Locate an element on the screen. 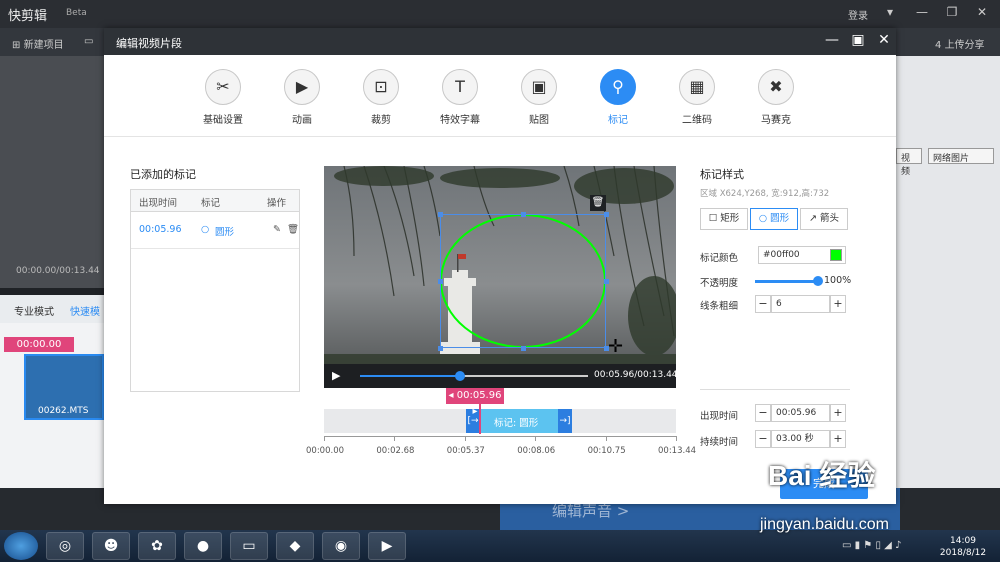 This screenshot has width=1000, height=562. segment-label: 标记: 圆形 is located at coordinates (516, 423).